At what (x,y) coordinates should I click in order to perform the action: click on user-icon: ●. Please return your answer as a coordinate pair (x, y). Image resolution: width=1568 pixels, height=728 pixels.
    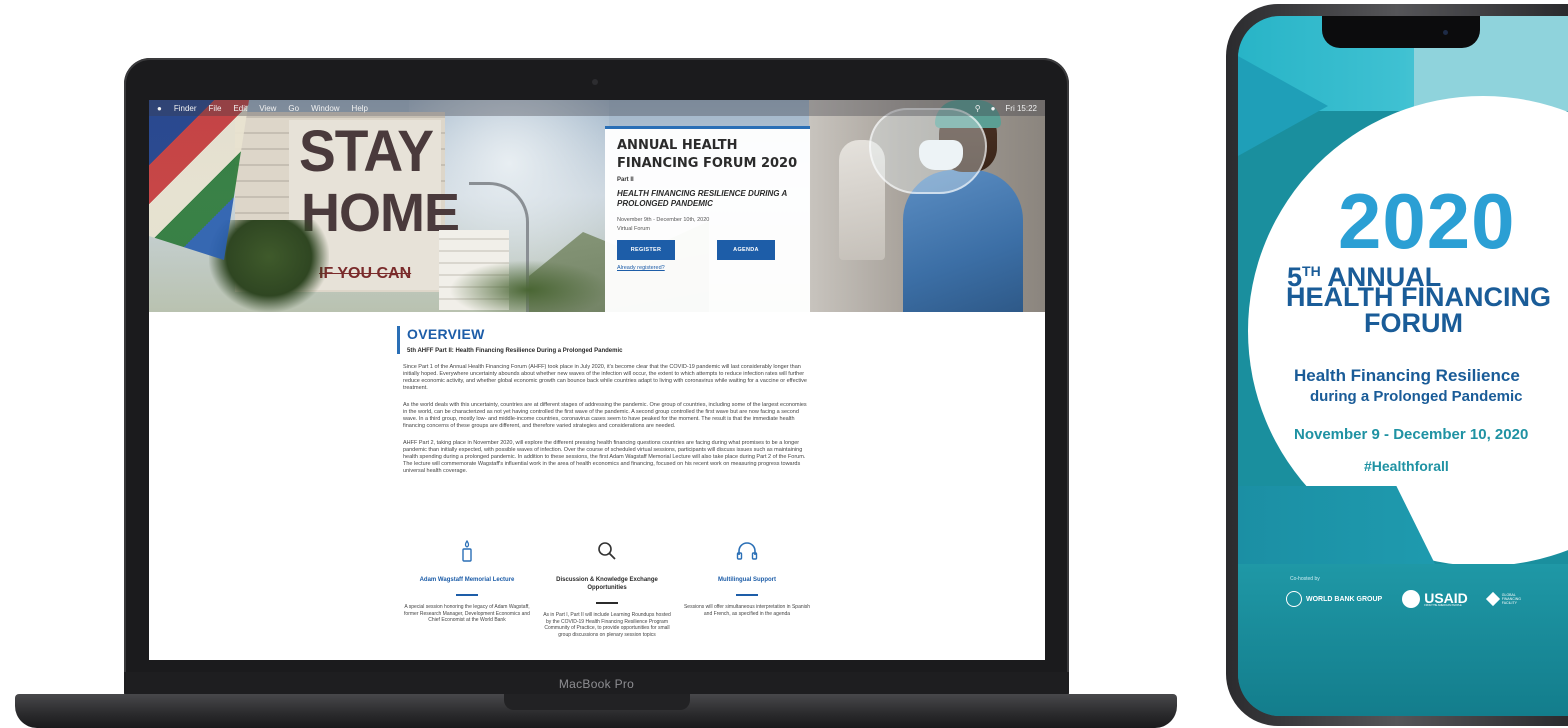
    Looking at the image, I should click on (993, 108).